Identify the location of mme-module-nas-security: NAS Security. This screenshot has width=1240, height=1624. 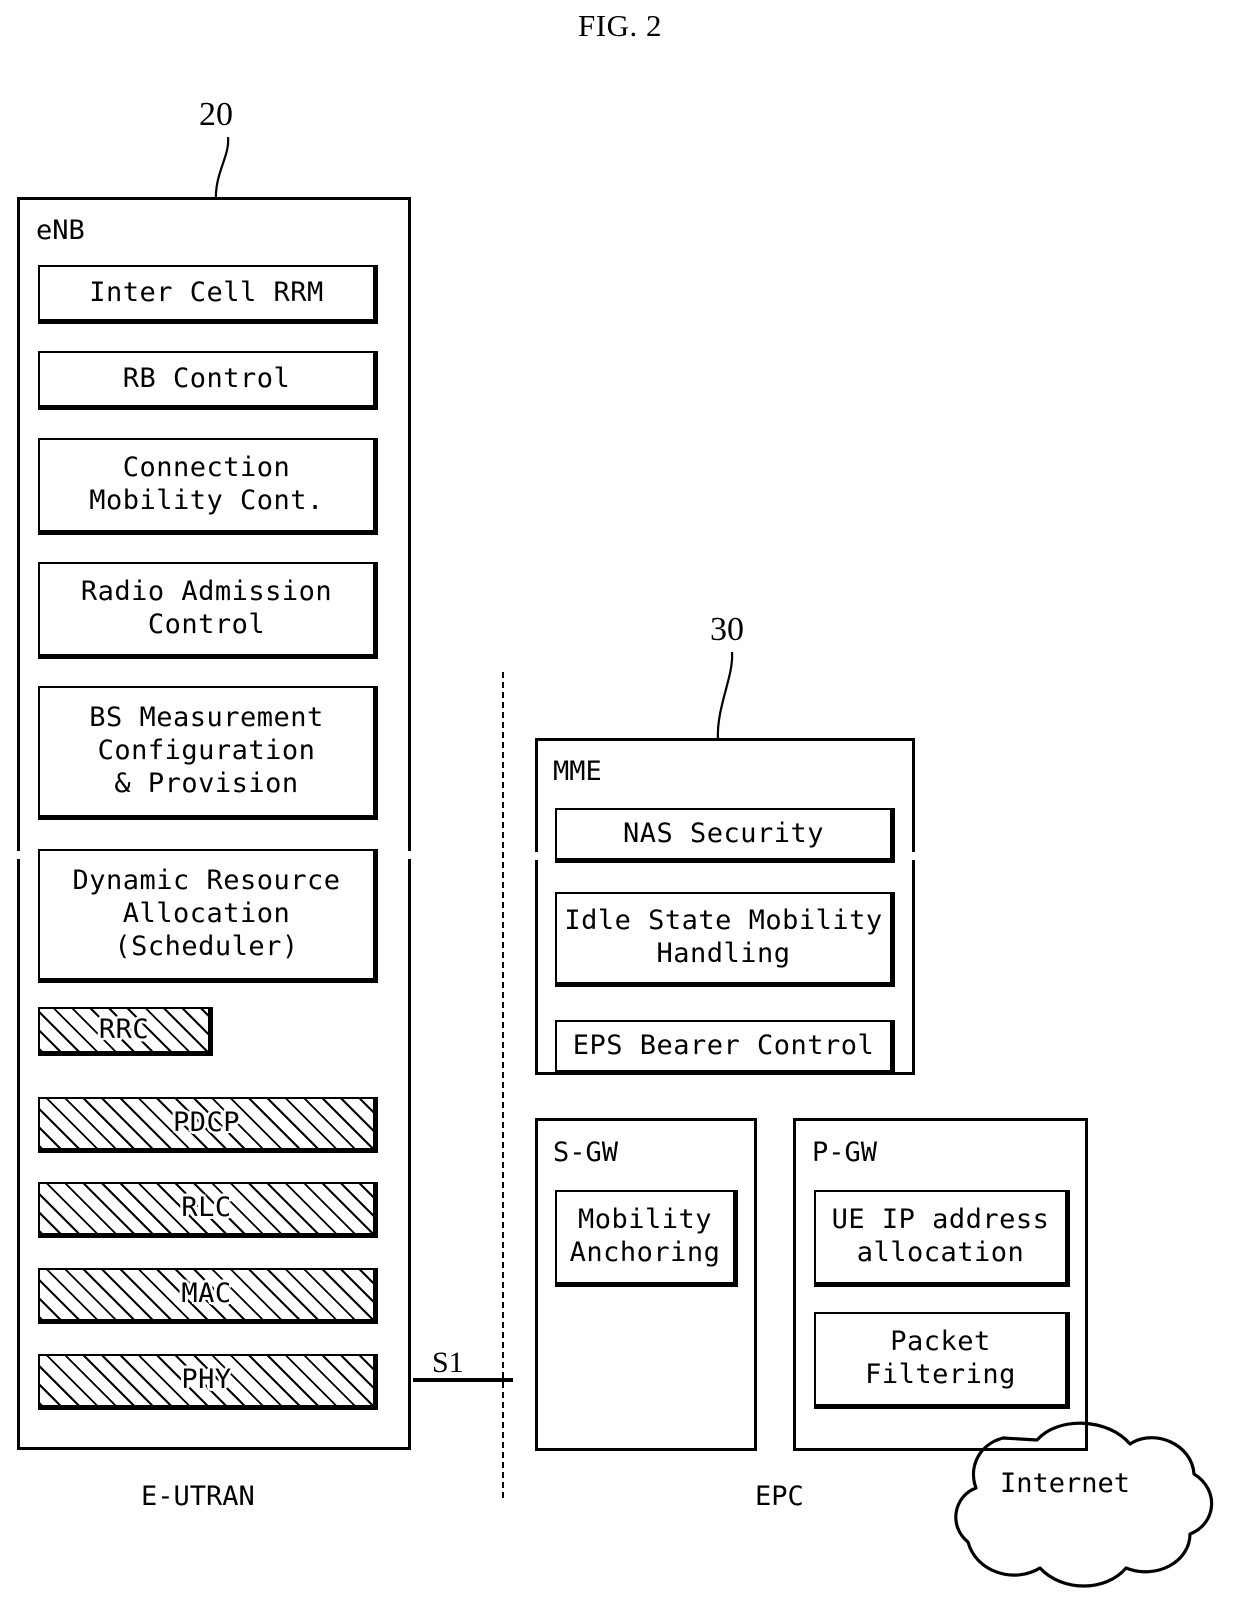
(725, 835).